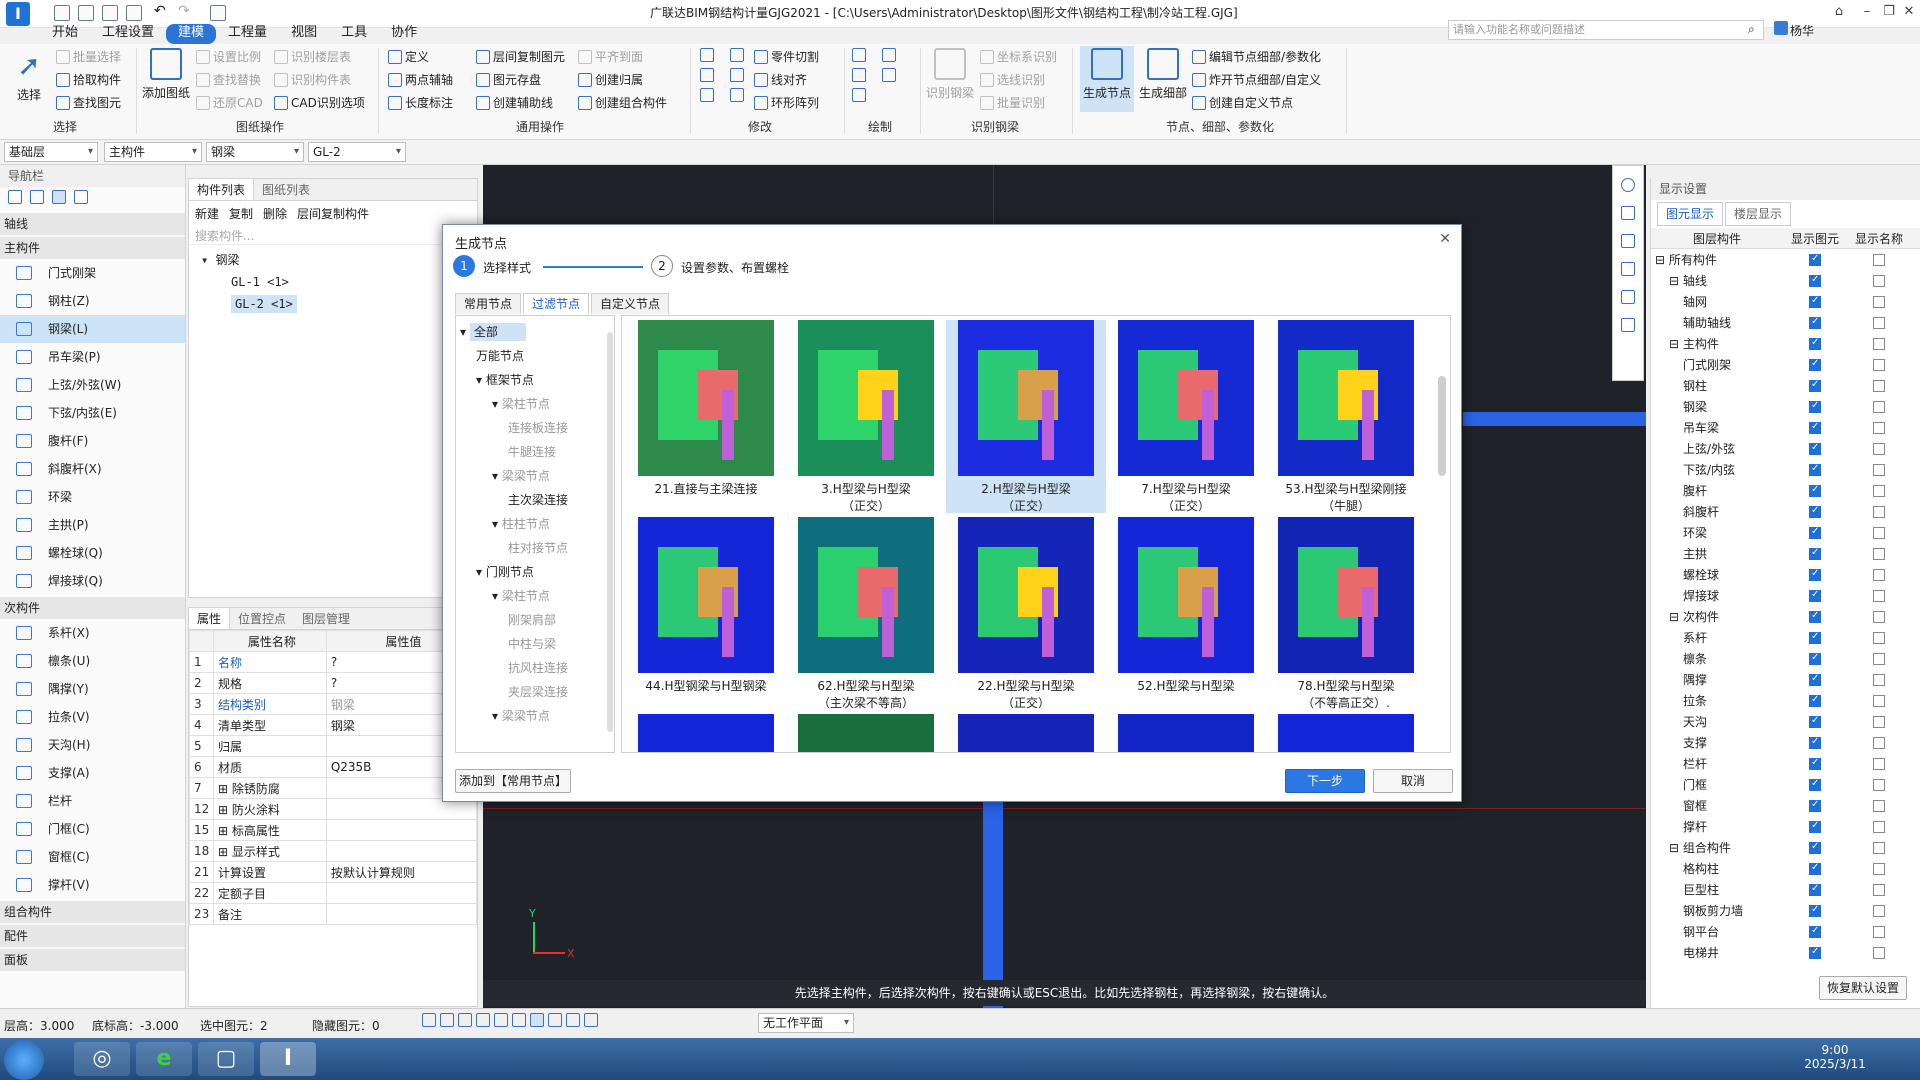 This screenshot has height=1080, width=1920. What do you see at coordinates (51, 152) in the screenshot?
I see `floor-select: 基础层` at bounding box center [51, 152].